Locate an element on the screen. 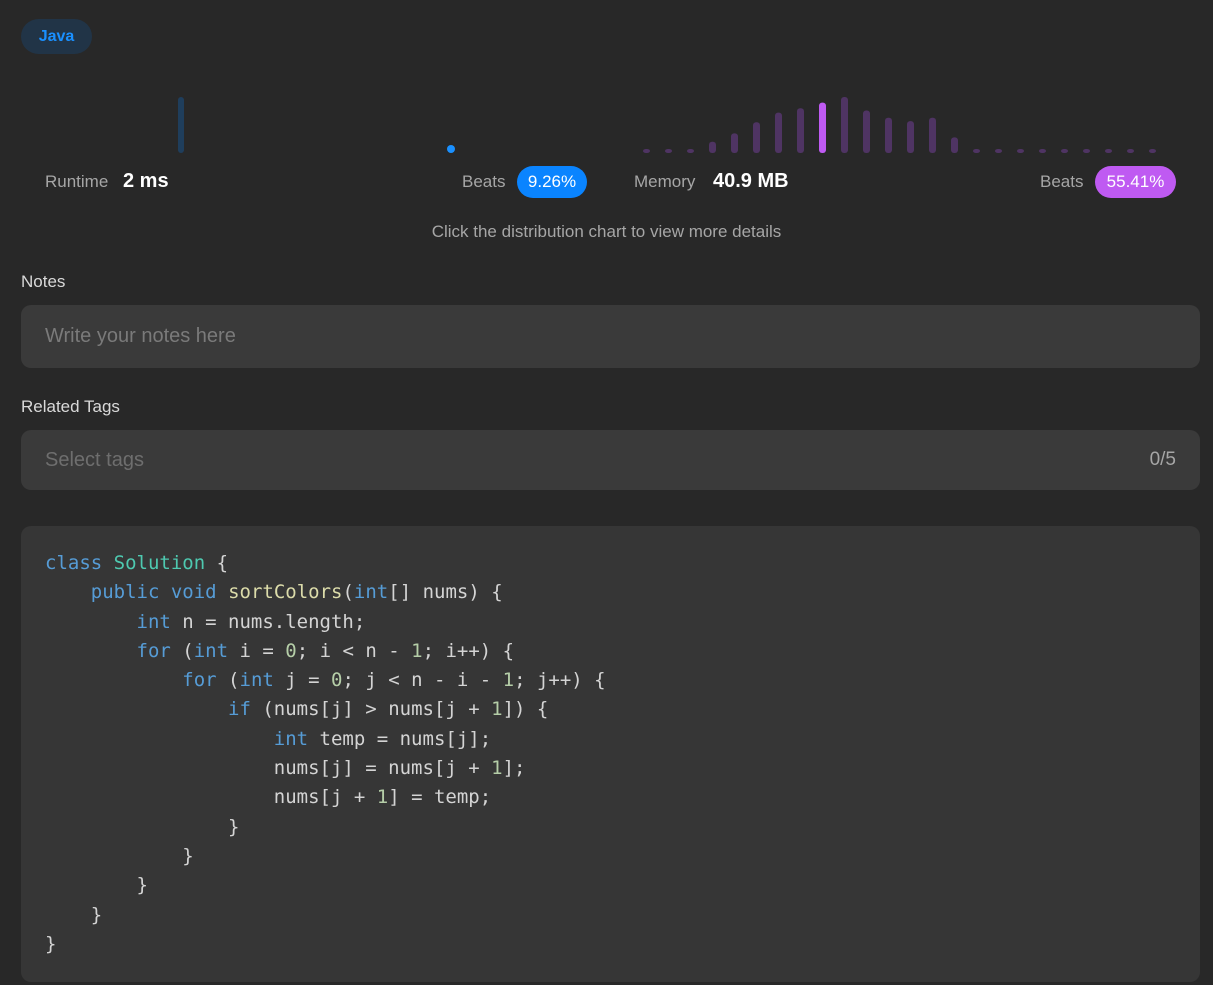 The width and height of the screenshot is (1213, 985). related-tags-label: Related Tags is located at coordinates (70, 406).